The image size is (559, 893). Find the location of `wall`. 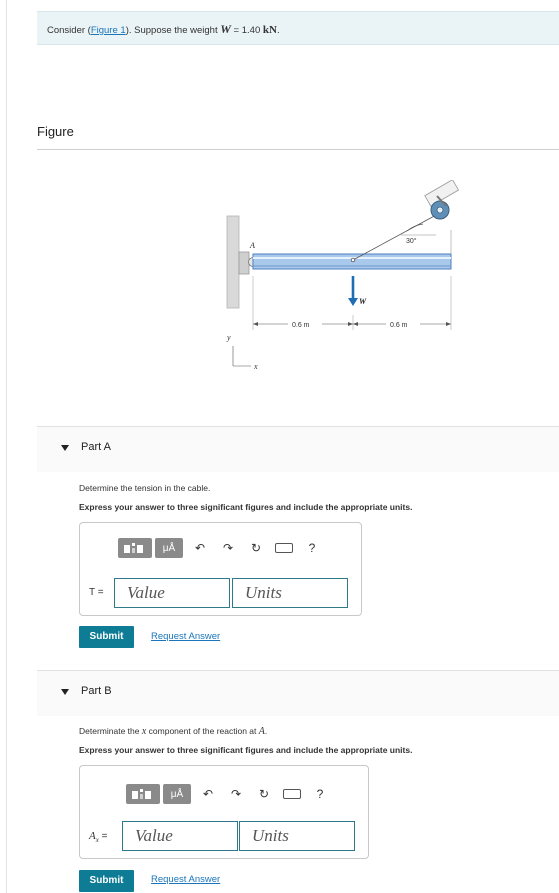

wall is located at coordinates (233, 262).